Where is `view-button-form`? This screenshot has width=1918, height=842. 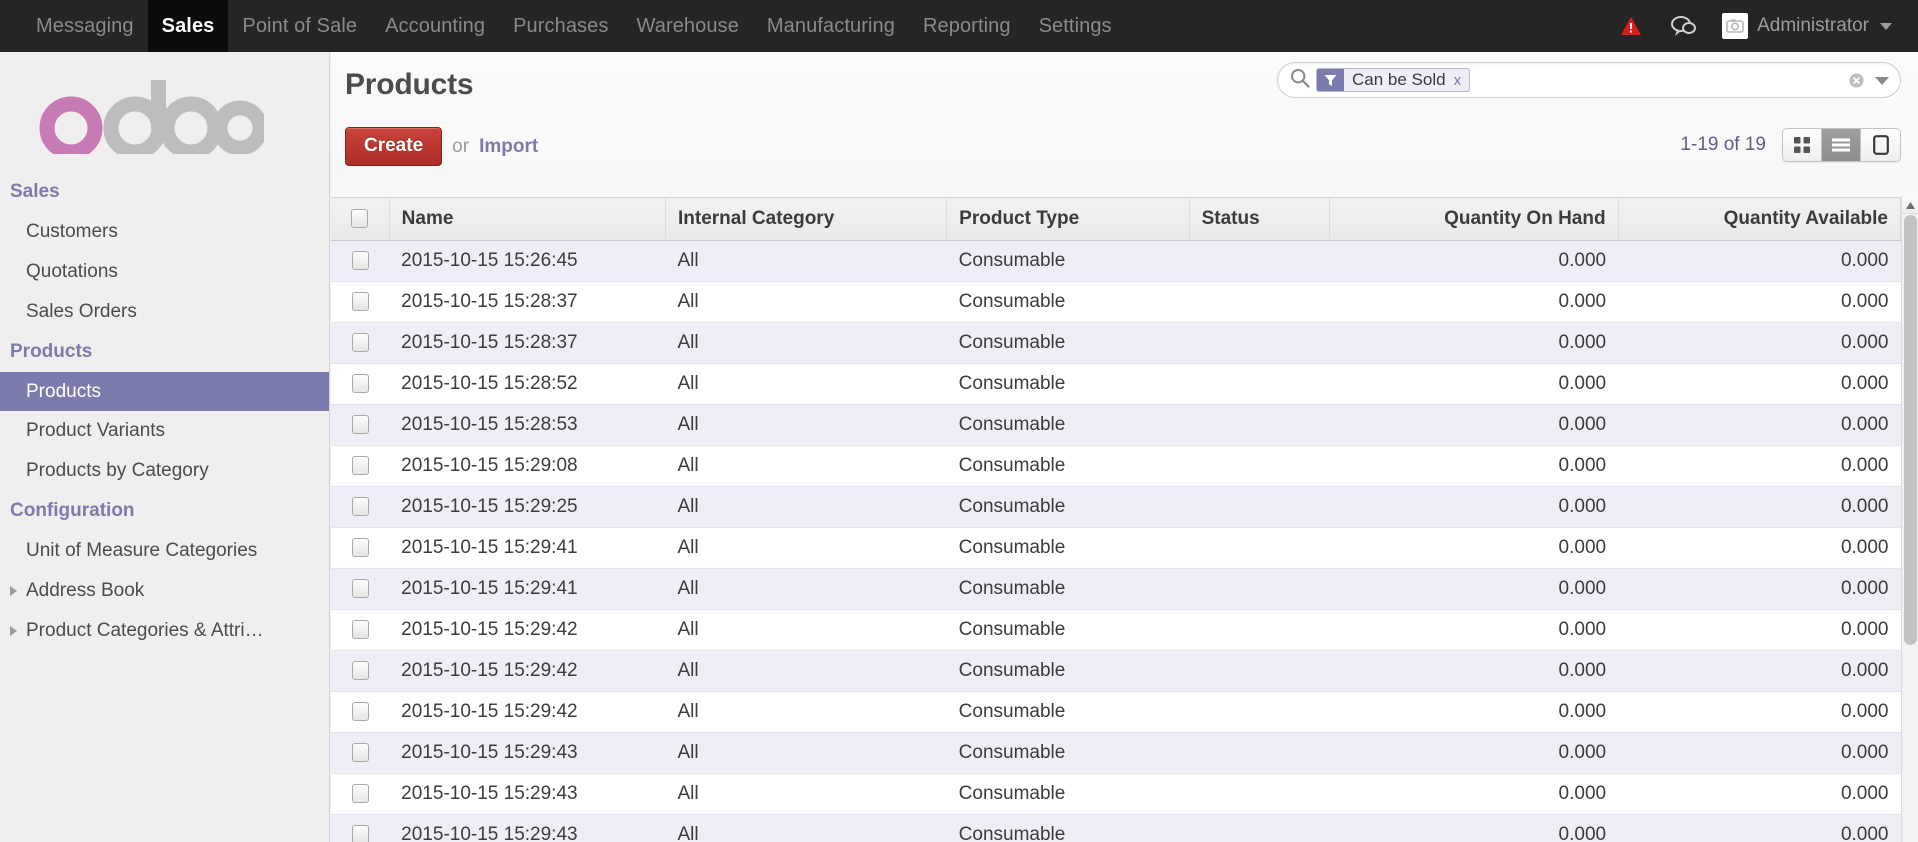 view-button-form is located at coordinates (1880, 145).